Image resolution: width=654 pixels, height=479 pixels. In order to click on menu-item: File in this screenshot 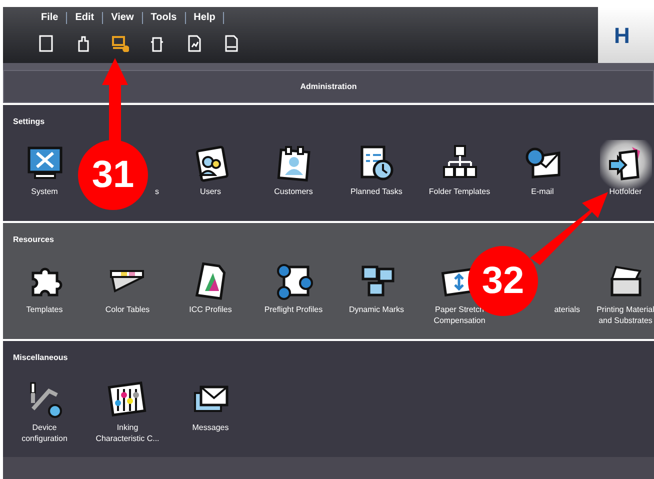, I will do `click(50, 18)`.